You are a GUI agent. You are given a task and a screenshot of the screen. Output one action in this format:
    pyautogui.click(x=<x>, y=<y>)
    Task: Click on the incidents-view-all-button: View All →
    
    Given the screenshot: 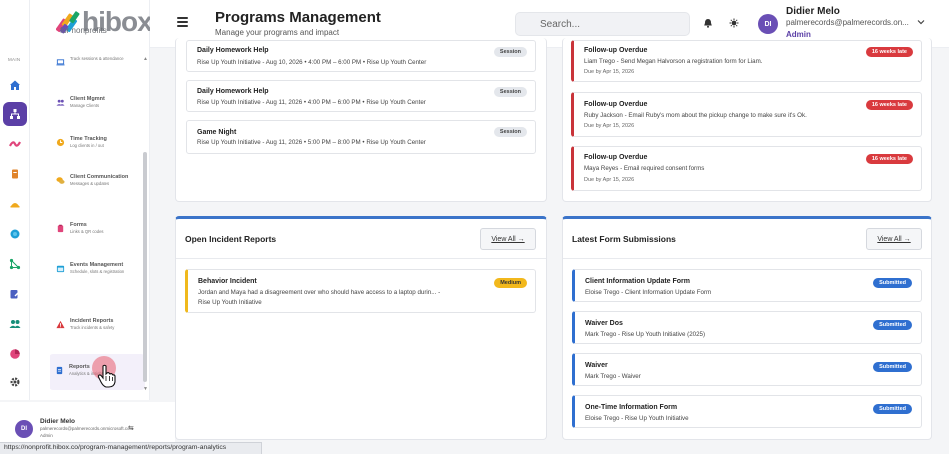 What is the action you would take?
    pyautogui.click(x=508, y=239)
    